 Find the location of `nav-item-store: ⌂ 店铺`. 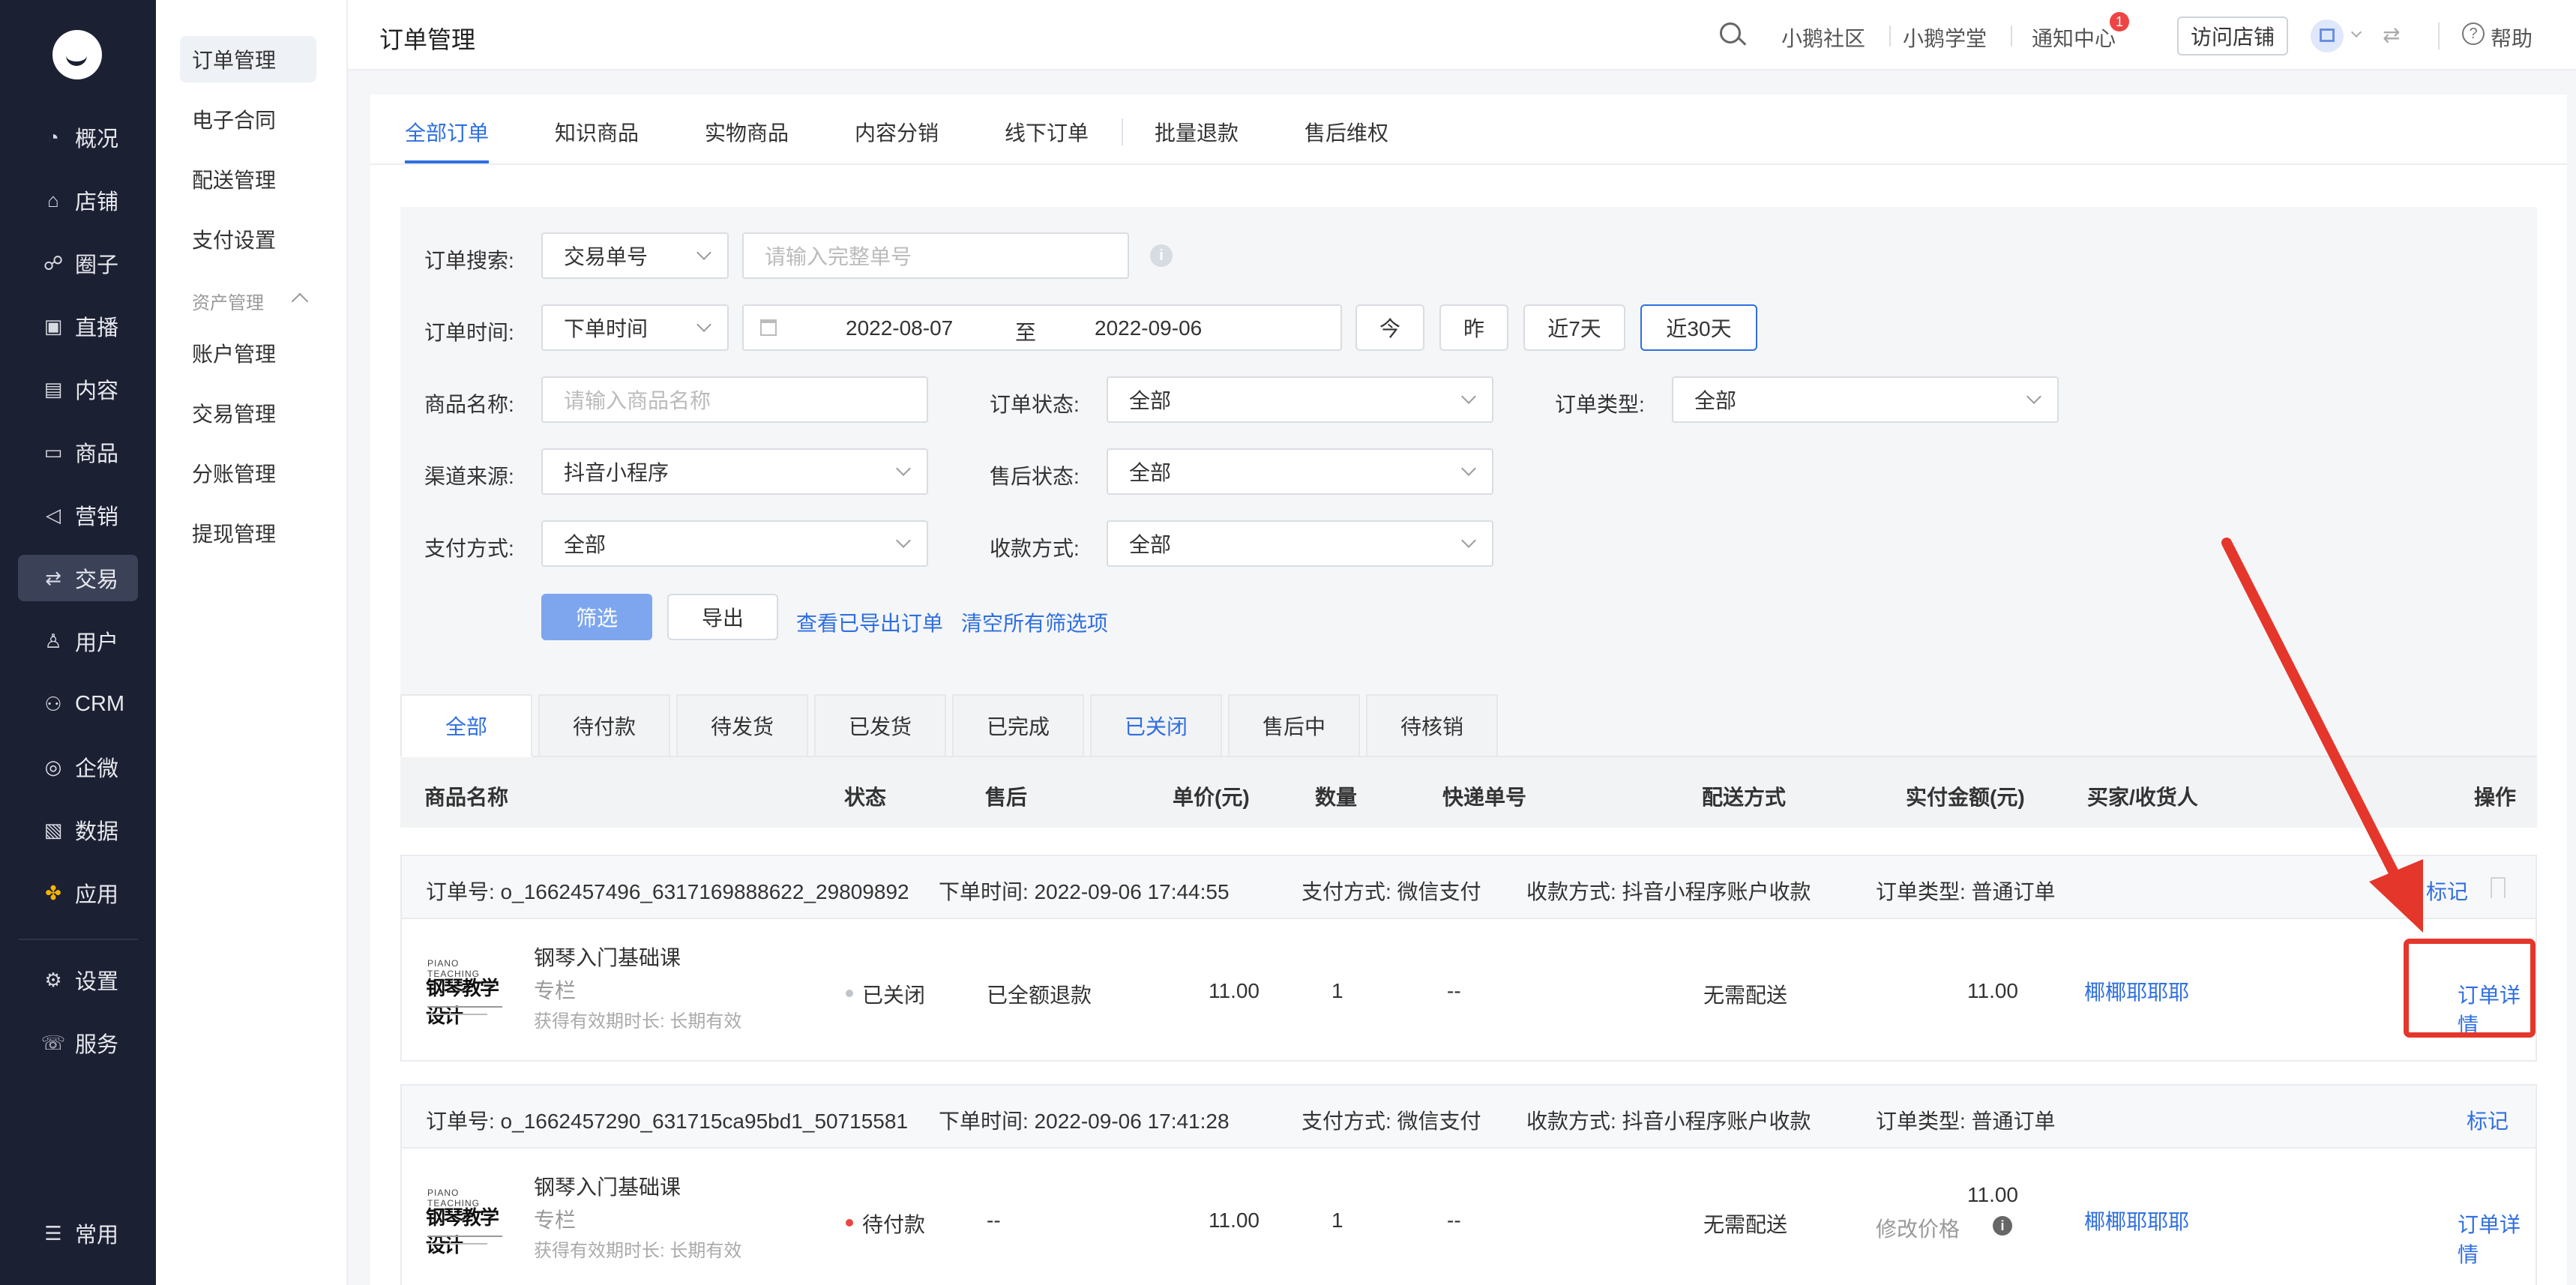

nav-item-store: ⌂ 店铺 is located at coordinates (78, 200).